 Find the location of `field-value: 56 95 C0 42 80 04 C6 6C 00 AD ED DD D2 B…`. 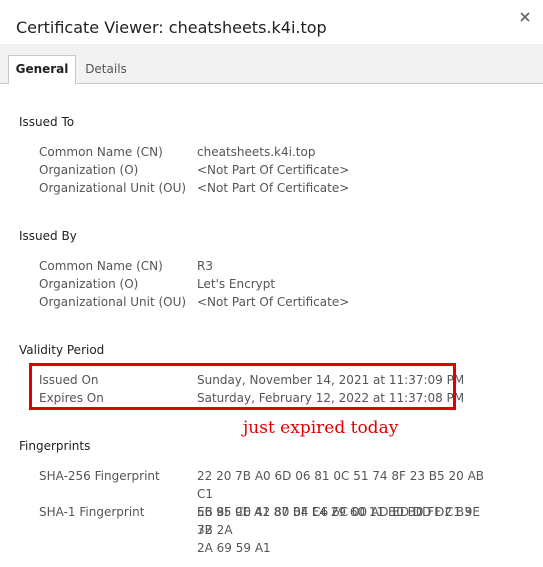

field-value: 56 95 C0 42 80 04 C6 6C 00 AD ED DD D2 B… is located at coordinates (342, 530).